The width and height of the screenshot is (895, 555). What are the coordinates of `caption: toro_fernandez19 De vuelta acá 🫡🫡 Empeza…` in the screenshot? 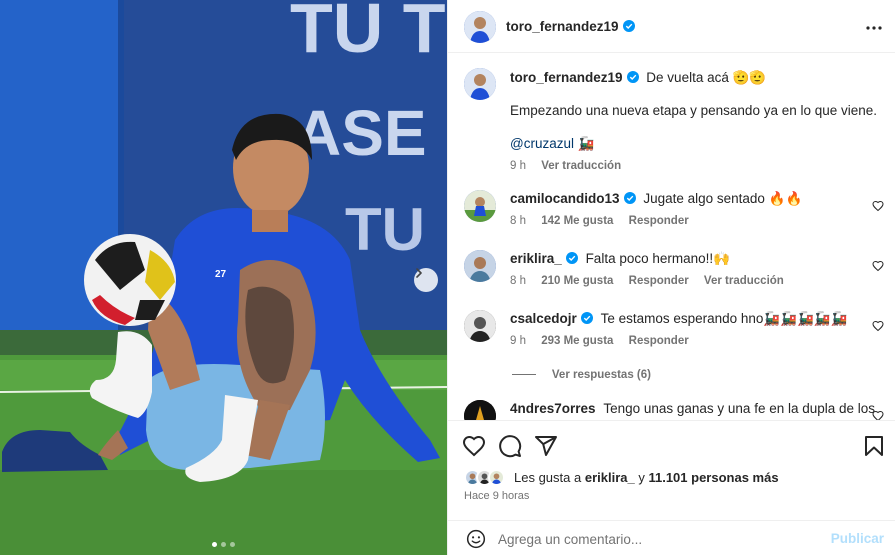 It's located at (674, 123).